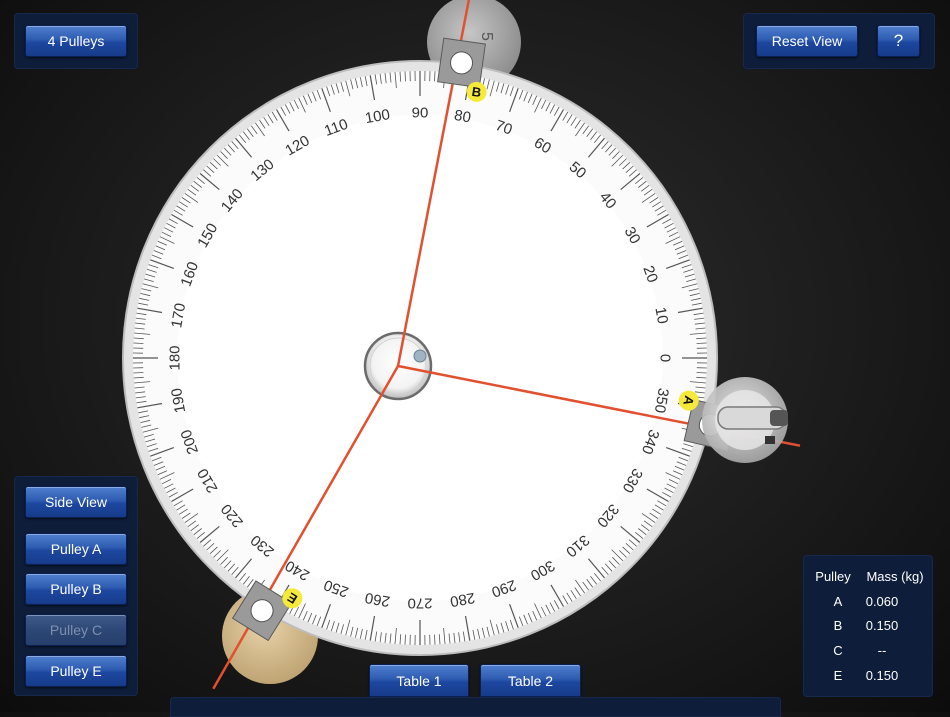 The height and width of the screenshot is (717, 950). What do you see at coordinates (419, 680) in the screenshot?
I see `tab-table-1: Table 1` at bounding box center [419, 680].